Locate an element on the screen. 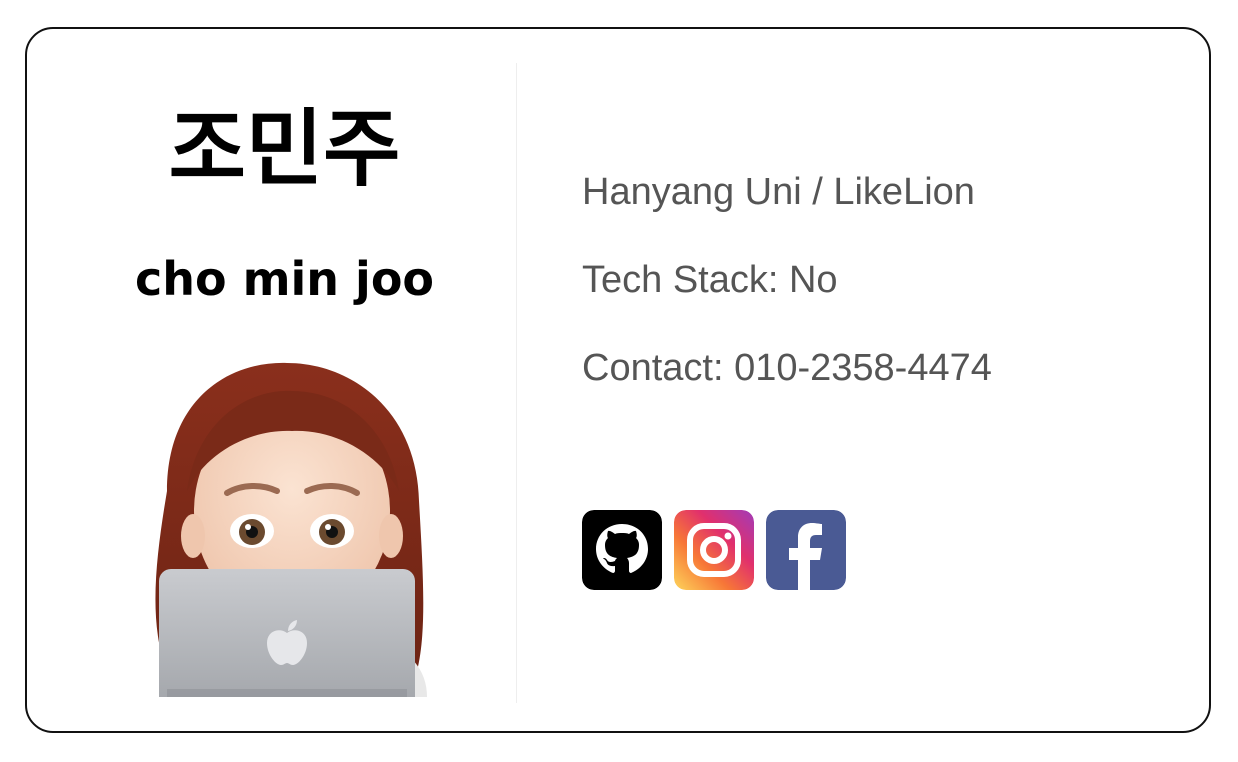 This screenshot has width=1238, height=762. tech-stack-text: Tech Stack: No is located at coordinates (710, 280).